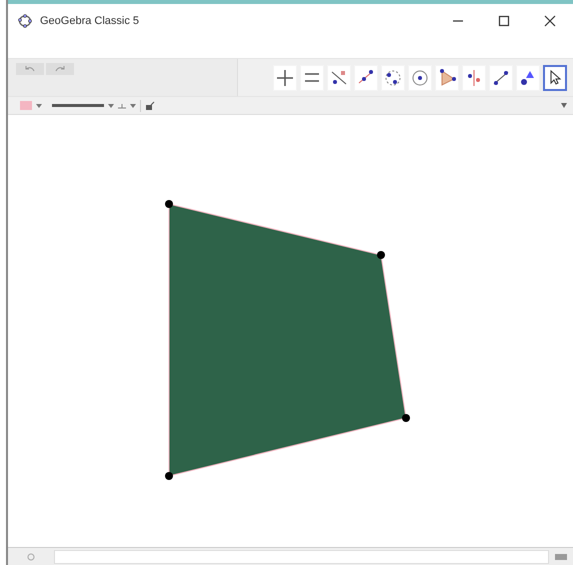 This screenshot has height=565, width=573. I want to click on window-title: GeoGebra Classic 5, so click(90, 21).